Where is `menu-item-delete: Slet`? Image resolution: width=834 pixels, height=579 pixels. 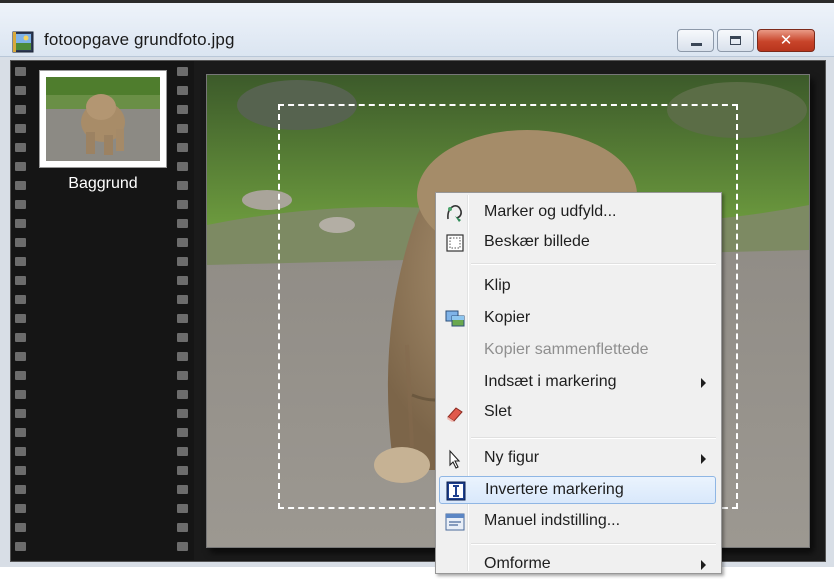
menu-item-delete: Slet is located at coordinates (577, 413).